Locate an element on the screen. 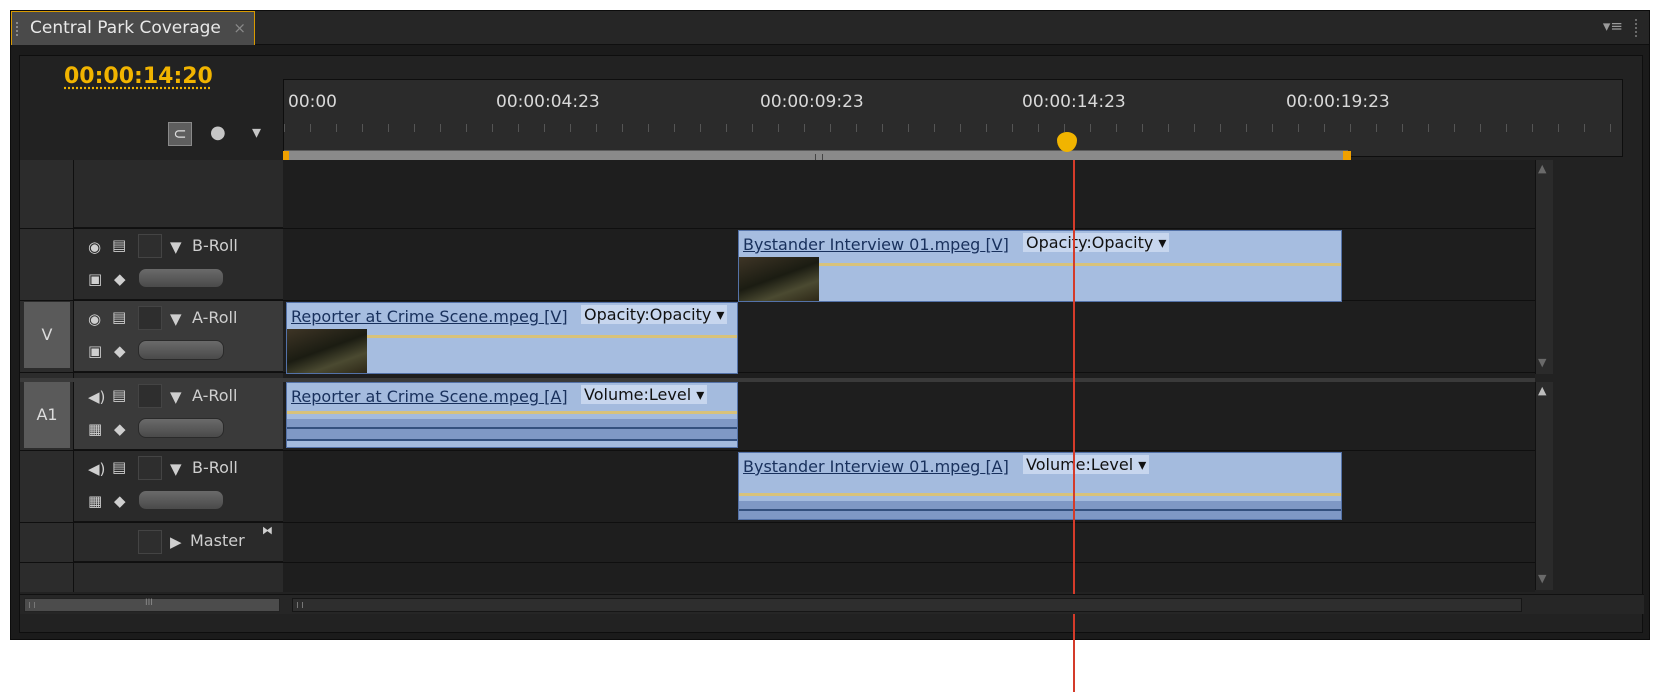 This screenshot has width=1656, height=692. video-source-patch: V is located at coordinates (47, 335).